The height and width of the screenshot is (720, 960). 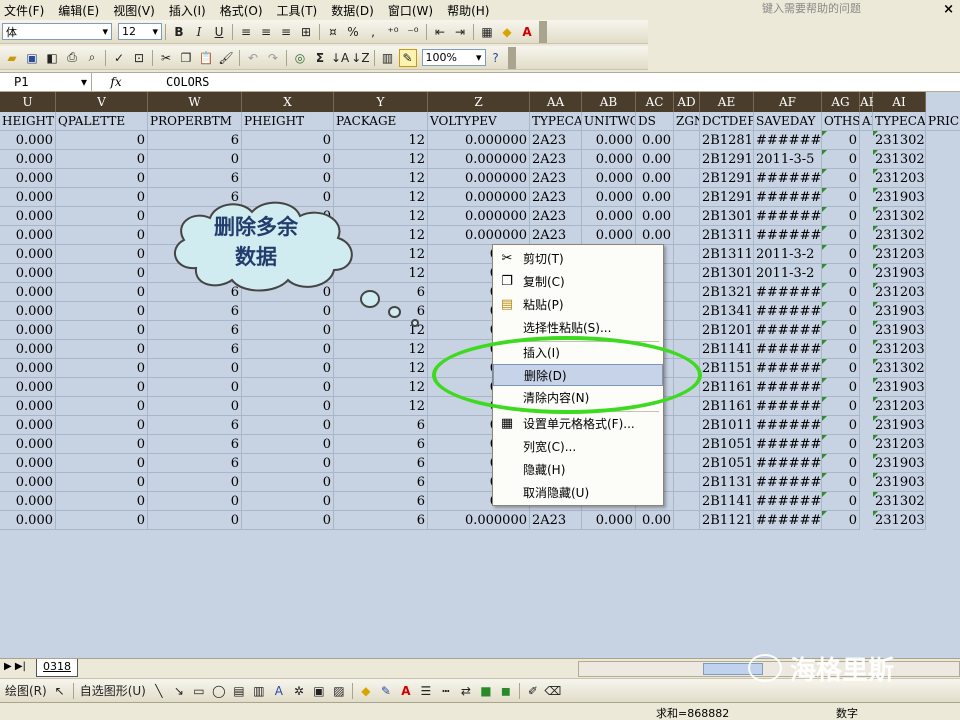 What do you see at coordinates (899, 102) in the screenshot?
I see `column-header: AI` at bounding box center [899, 102].